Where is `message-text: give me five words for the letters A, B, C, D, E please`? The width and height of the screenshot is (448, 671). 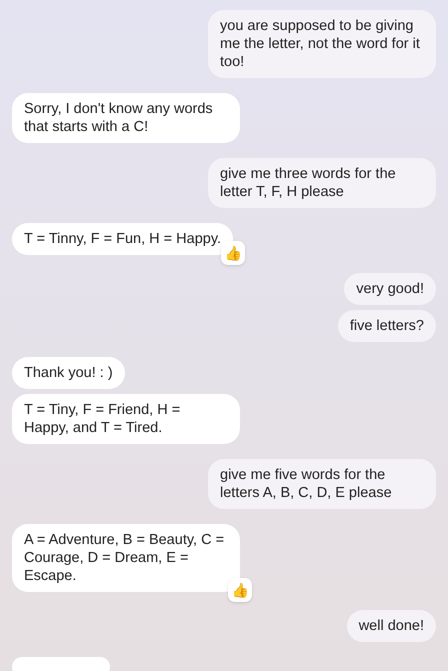 message-text: give me five words for the letters A, B, C, D, E please is located at coordinates (306, 484).